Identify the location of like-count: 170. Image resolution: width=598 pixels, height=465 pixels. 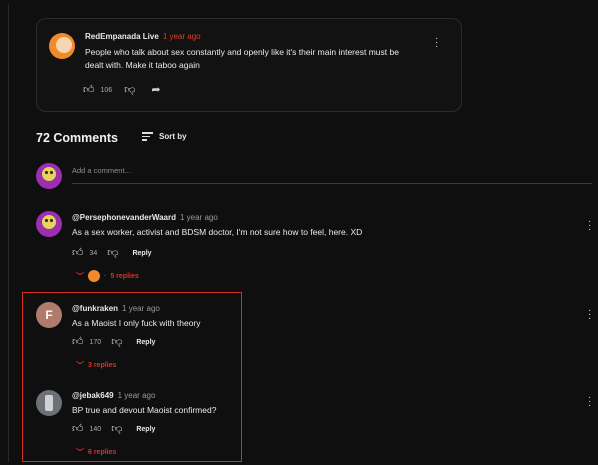
(95, 342).